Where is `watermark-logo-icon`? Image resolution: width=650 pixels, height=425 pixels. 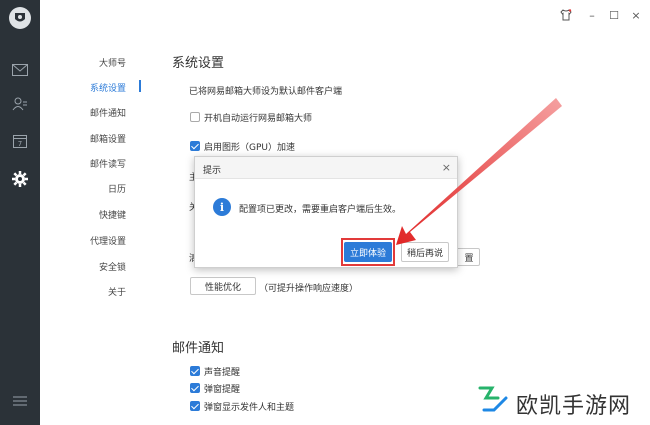
watermark-logo-icon is located at coordinates (494, 399).